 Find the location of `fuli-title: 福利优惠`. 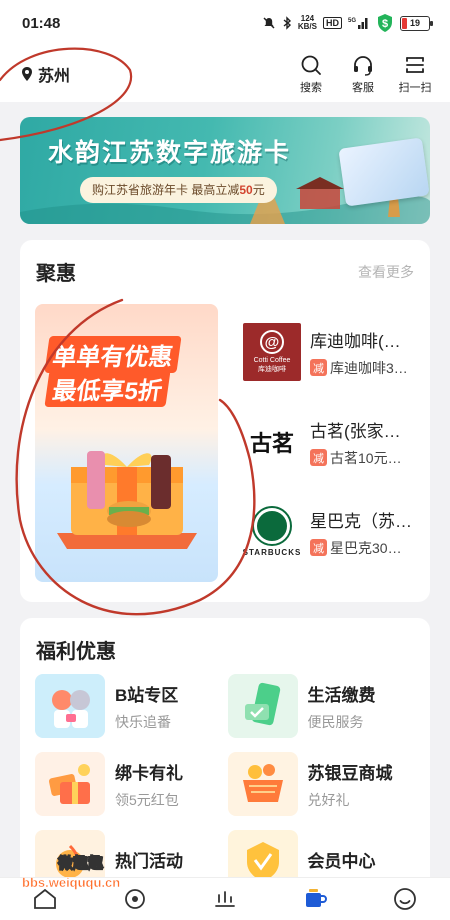

fuli-title: 福利优惠 is located at coordinates (76, 652).